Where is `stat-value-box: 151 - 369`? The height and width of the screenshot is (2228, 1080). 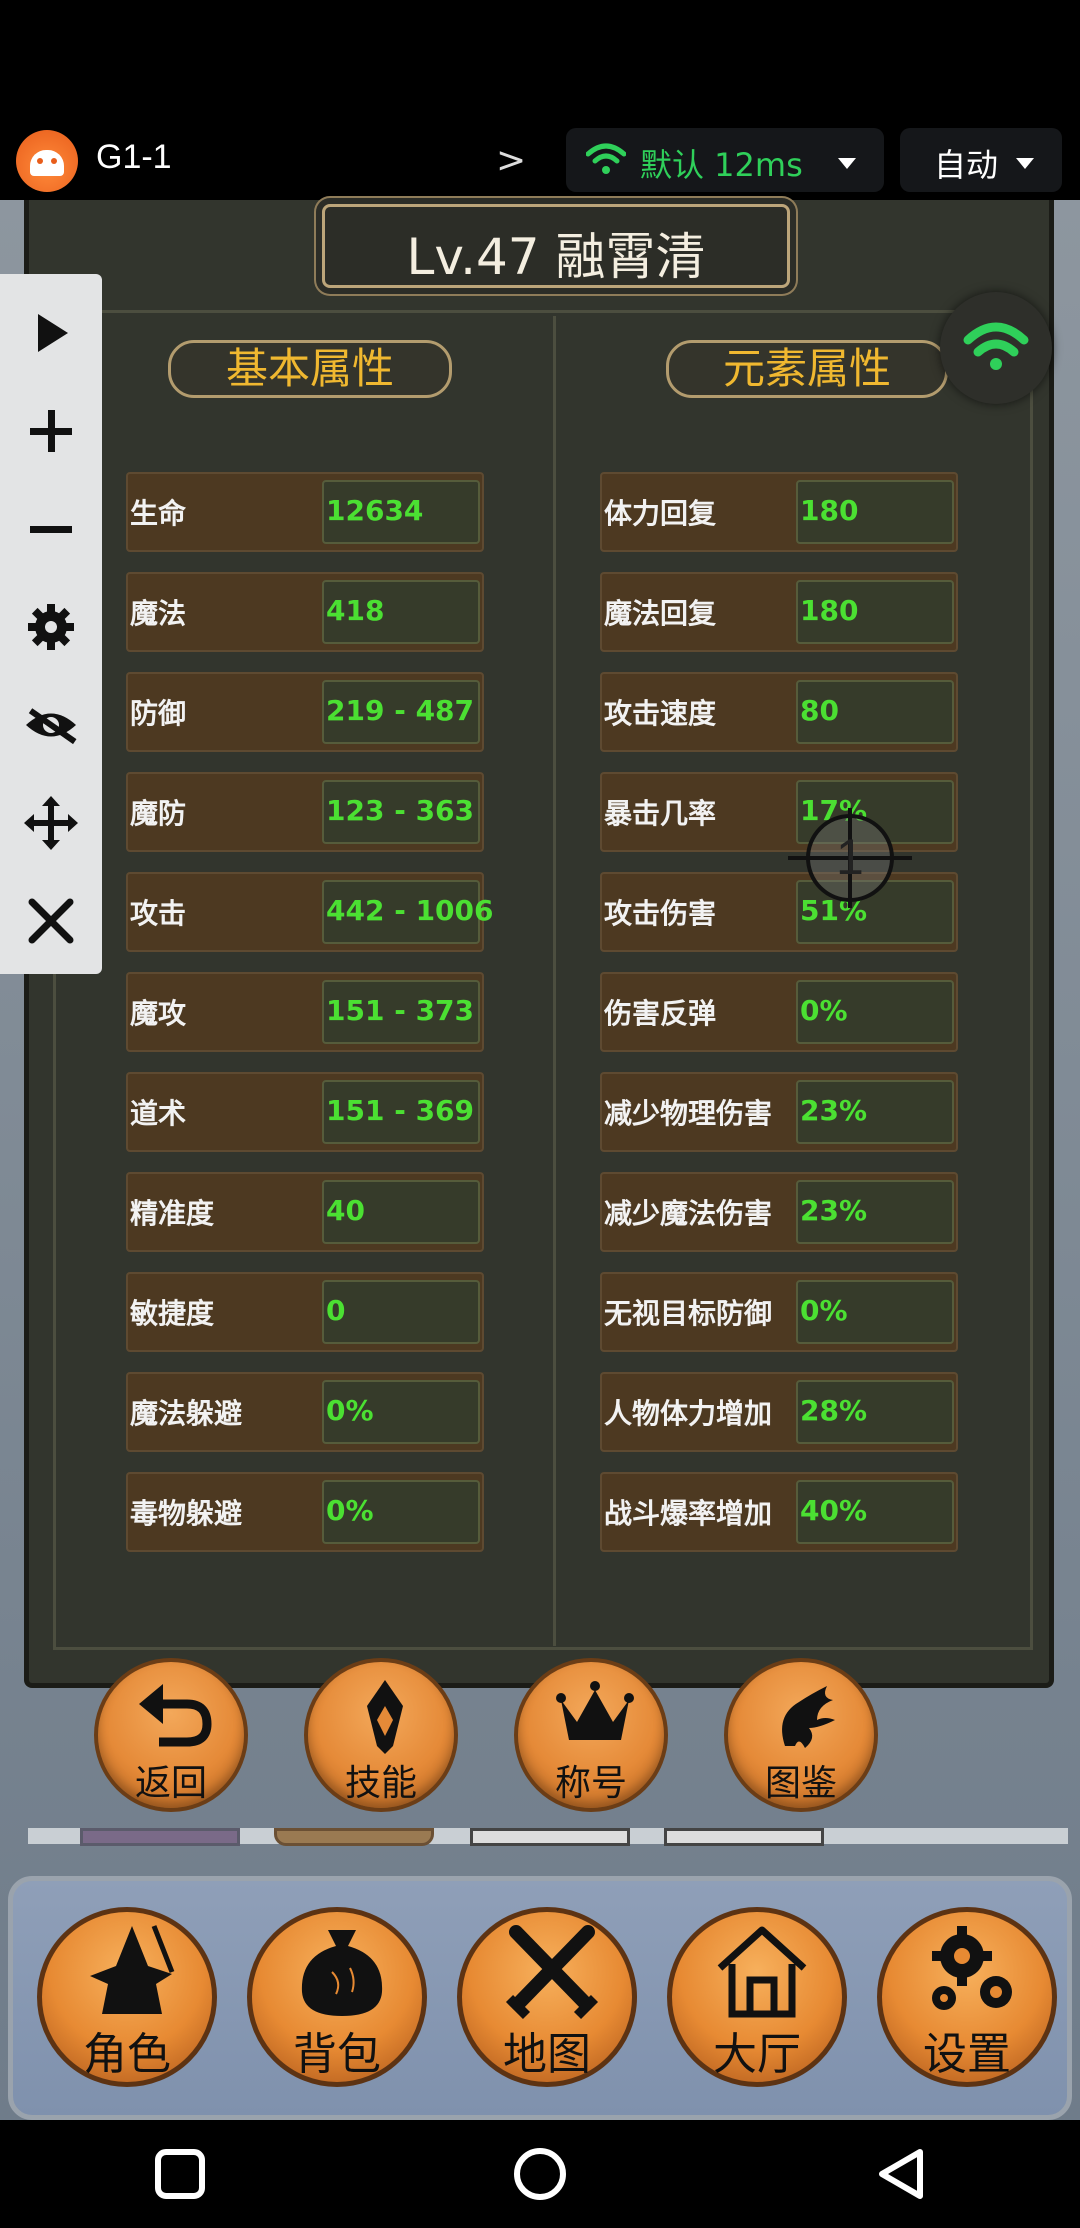
stat-value-box: 151 - 369 is located at coordinates (401, 1112).